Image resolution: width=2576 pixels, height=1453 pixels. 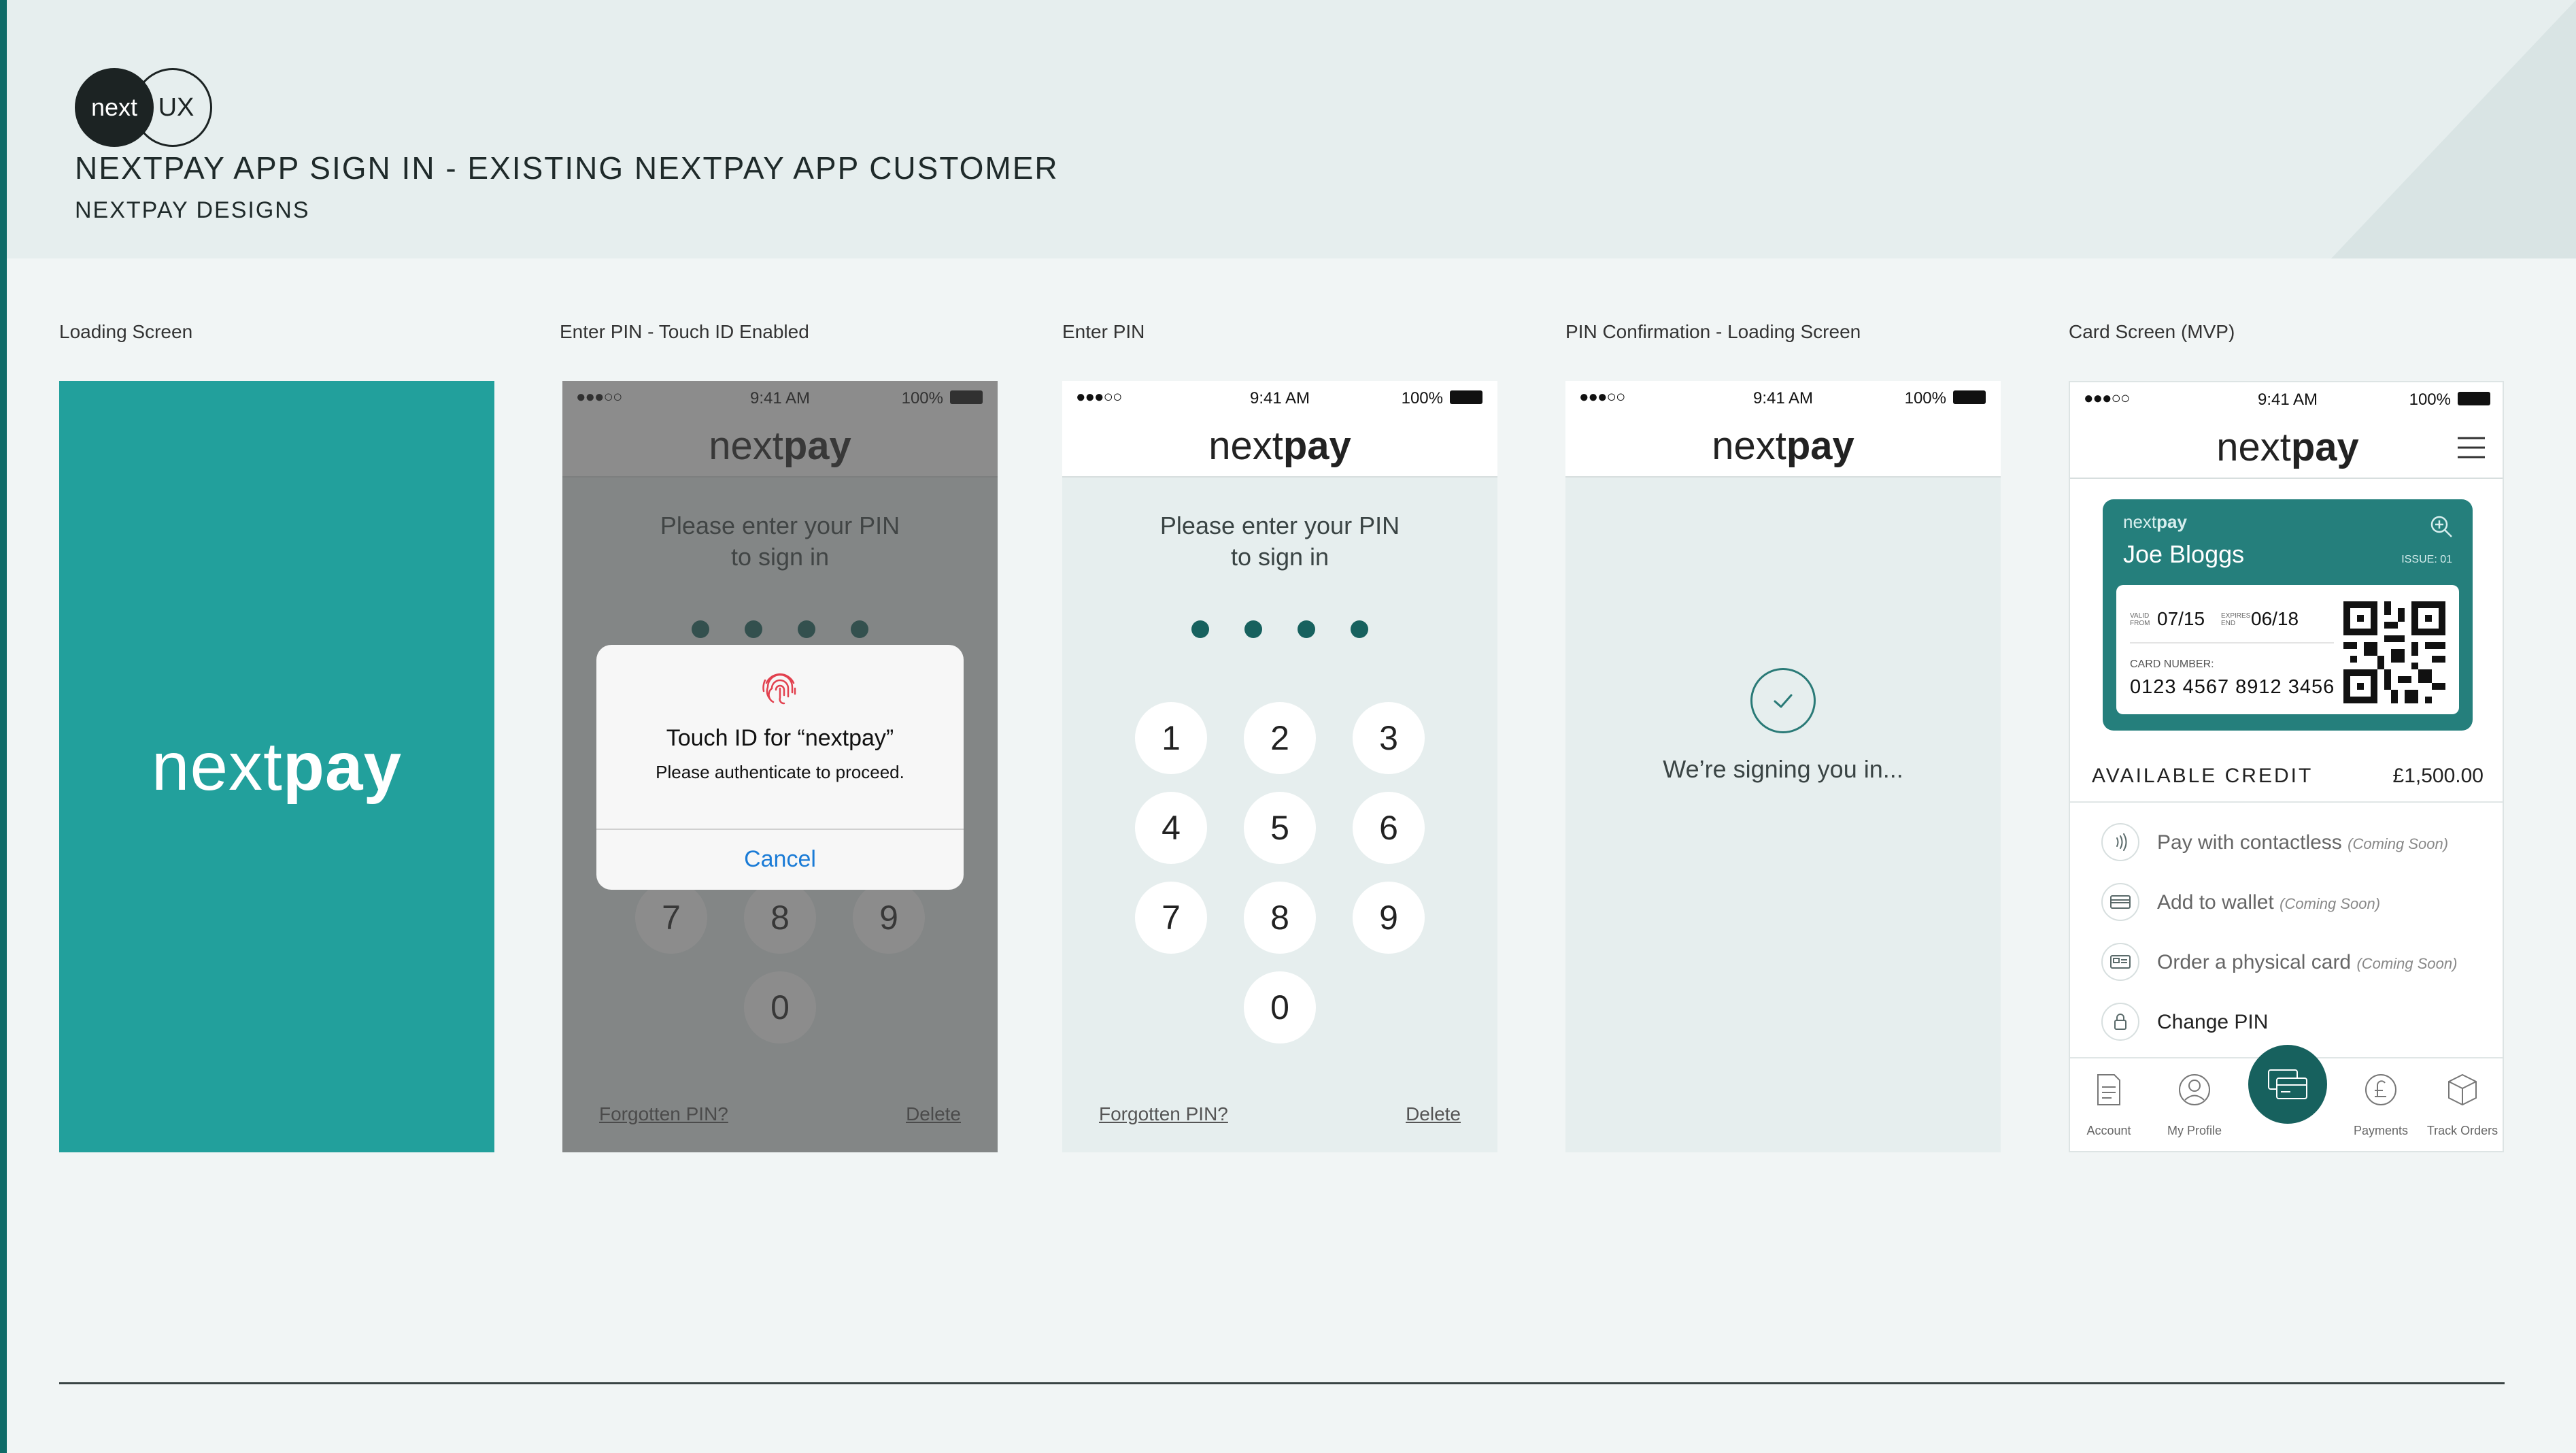 What do you see at coordinates (1163, 1114) in the screenshot?
I see `forgotten-pin-link: Forgotten PIN?` at bounding box center [1163, 1114].